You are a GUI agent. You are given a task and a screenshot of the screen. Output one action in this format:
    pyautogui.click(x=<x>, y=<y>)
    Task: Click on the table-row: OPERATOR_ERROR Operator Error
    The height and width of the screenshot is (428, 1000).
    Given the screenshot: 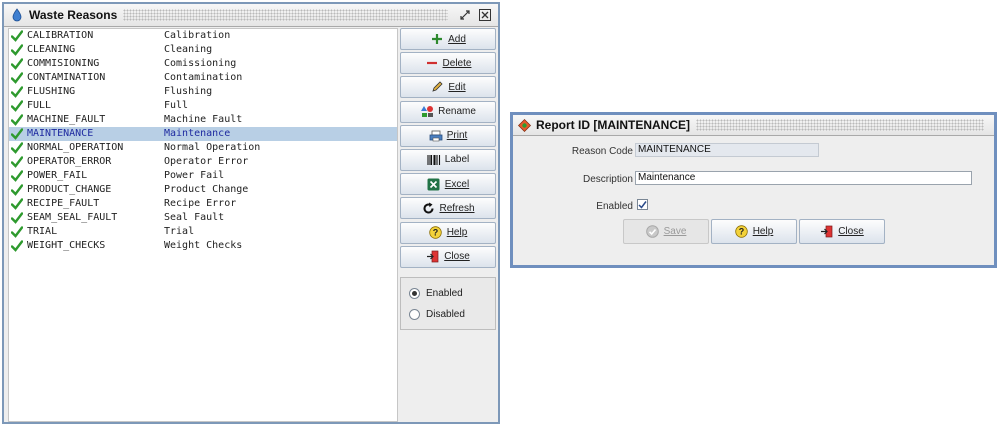 What is the action you would take?
    pyautogui.click(x=203, y=162)
    